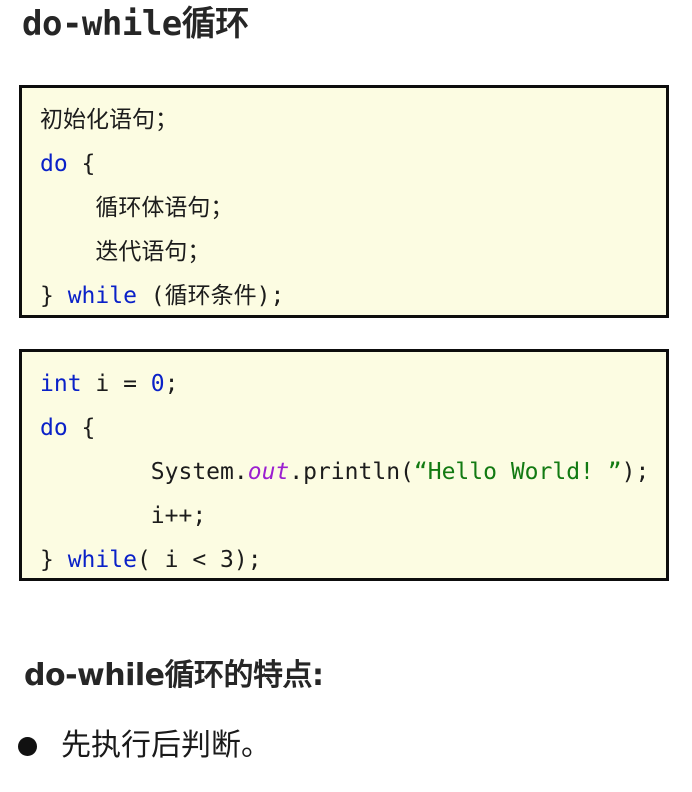  Describe the element at coordinates (353, 384) in the screenshot. I see `code-line: int i = 0;` at that location.